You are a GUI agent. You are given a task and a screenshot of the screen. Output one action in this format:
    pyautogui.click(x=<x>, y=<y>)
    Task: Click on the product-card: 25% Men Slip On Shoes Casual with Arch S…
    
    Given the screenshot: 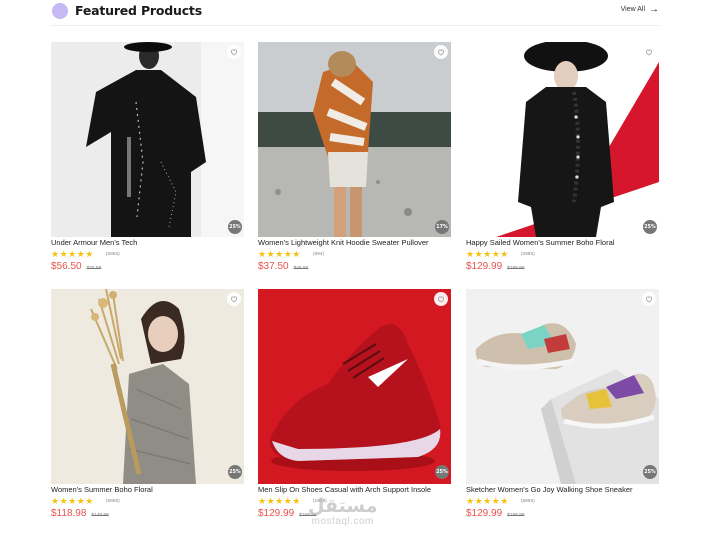 What is the action you would take?
    pyautogui.click(x=354, y=407)
    